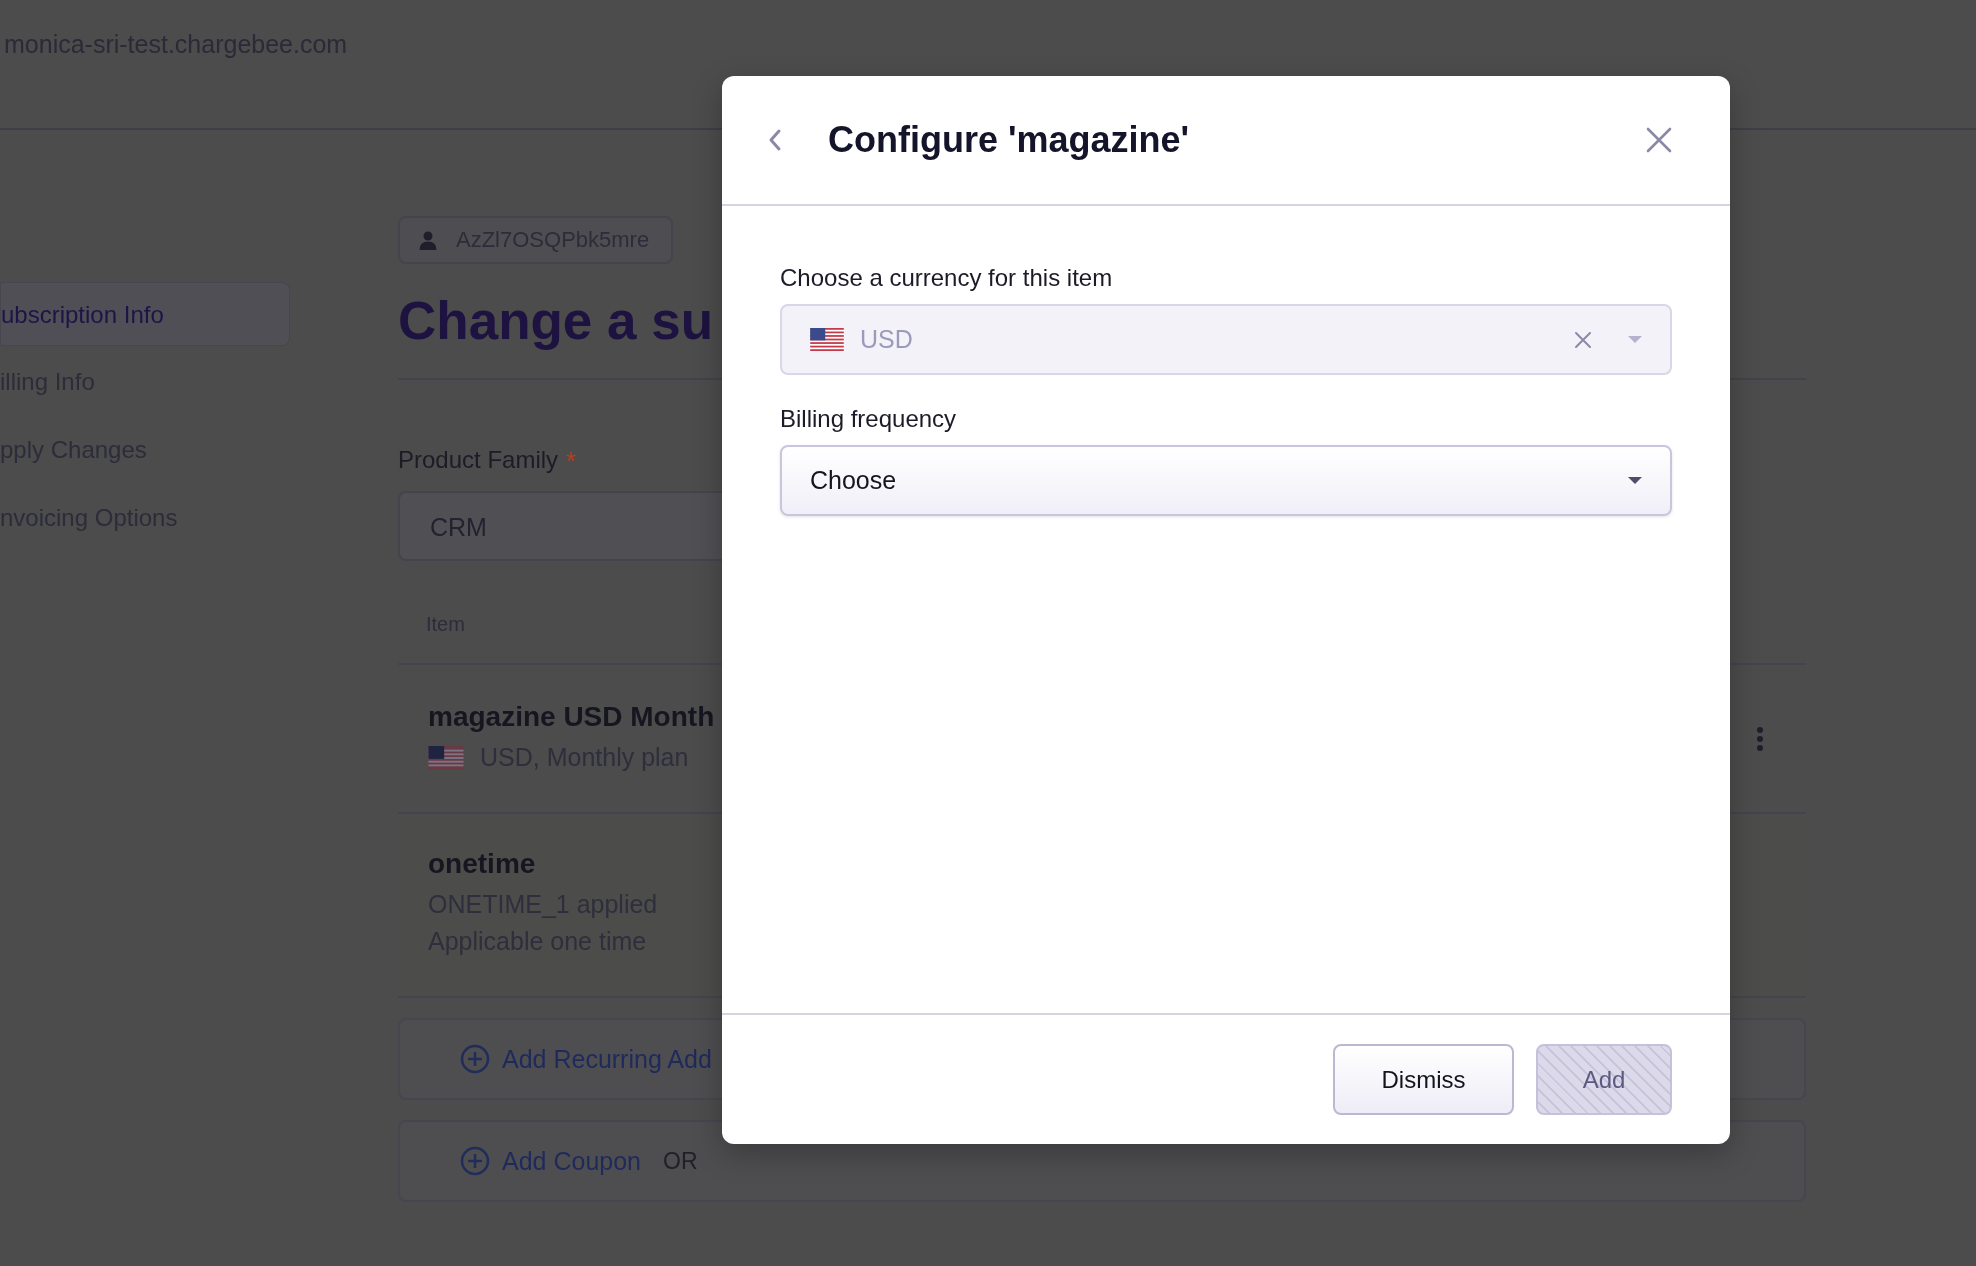 This screenshot has height=1266, width=1976. What do you see at coordinates (1423, 1079) in the screenshot?
I see `dialog-button: Dismiss` at bounding box center [1423, 1079].